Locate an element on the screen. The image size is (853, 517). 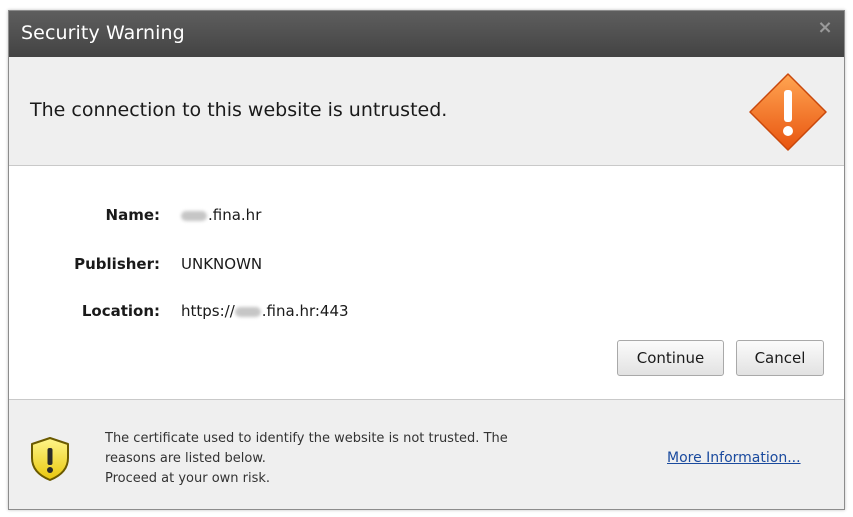
warning-diamond-icon is located at coordinates (788, 112).